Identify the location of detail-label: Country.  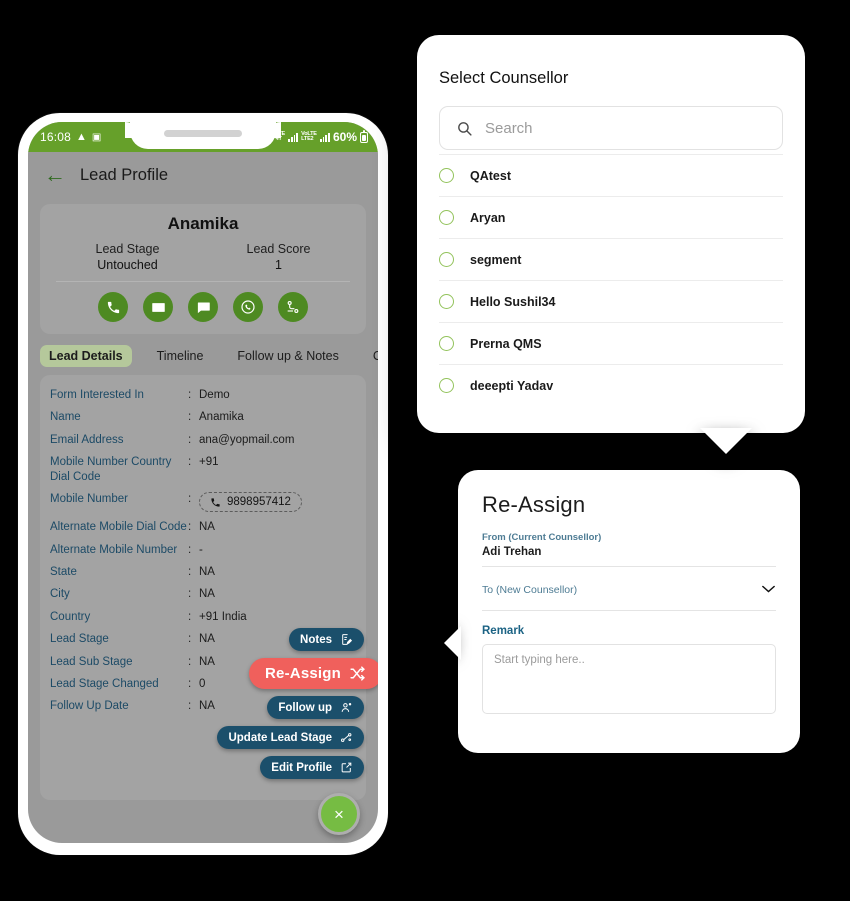
(70, 616).